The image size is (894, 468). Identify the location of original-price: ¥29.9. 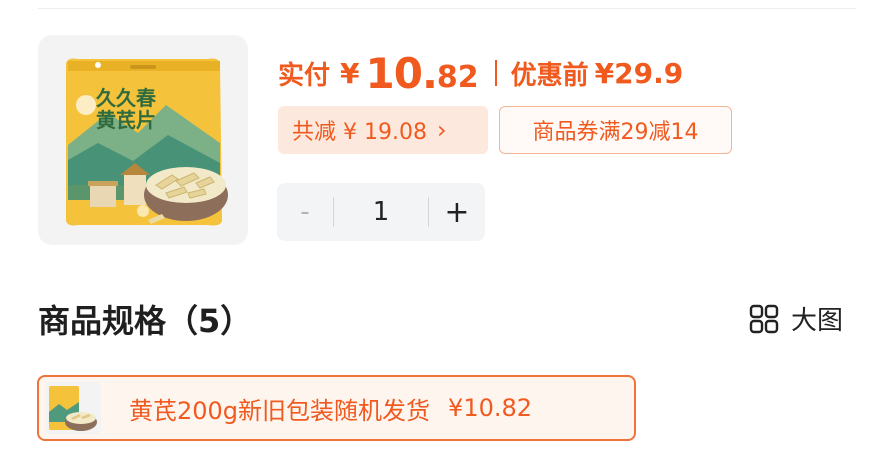
(639, 73).